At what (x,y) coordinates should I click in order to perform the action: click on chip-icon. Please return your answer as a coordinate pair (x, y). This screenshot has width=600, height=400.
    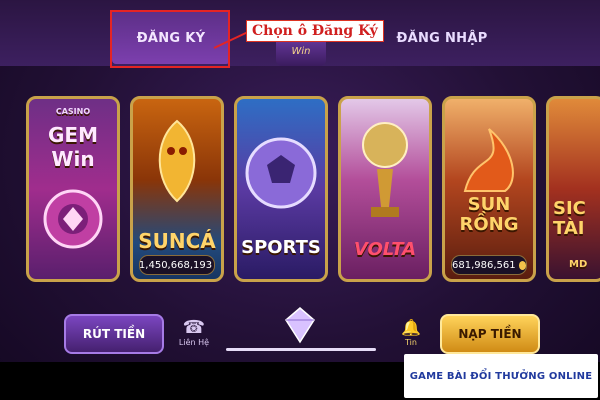
    Looking at the image, I should click on (73, 219).